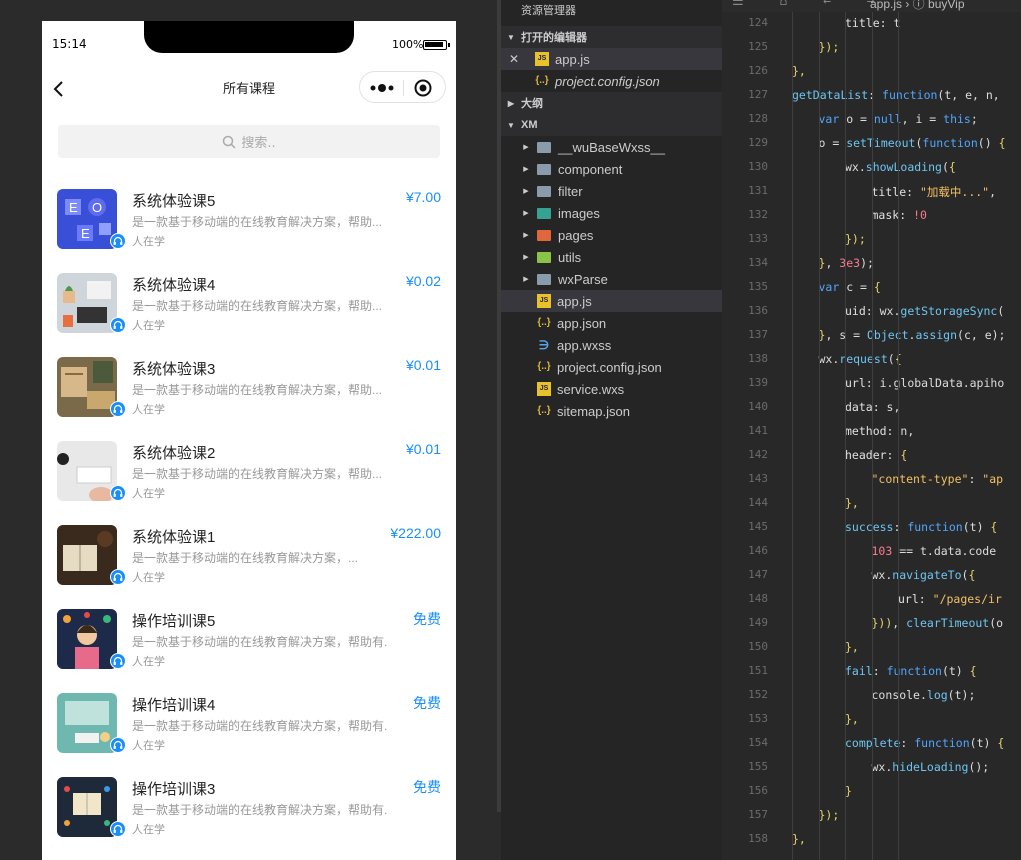  Describe the element at coordinates (938, 479) in the screenshot. I see `code-line: "content-type": "ap` at that location.